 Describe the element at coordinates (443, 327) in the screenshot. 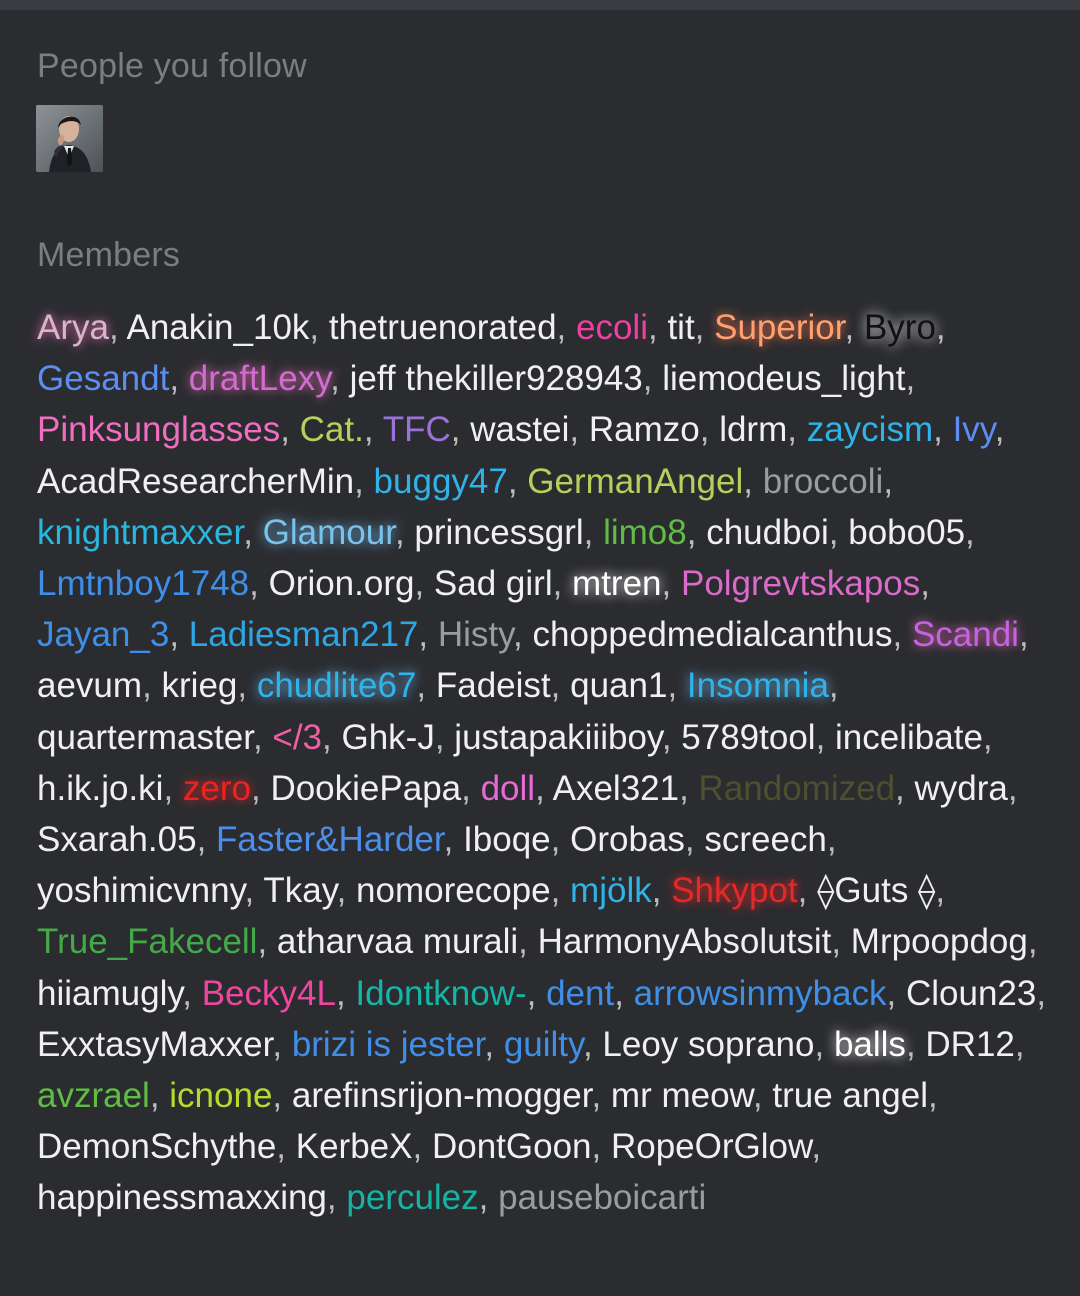

I see `member-name: thetruenorated` at that location.